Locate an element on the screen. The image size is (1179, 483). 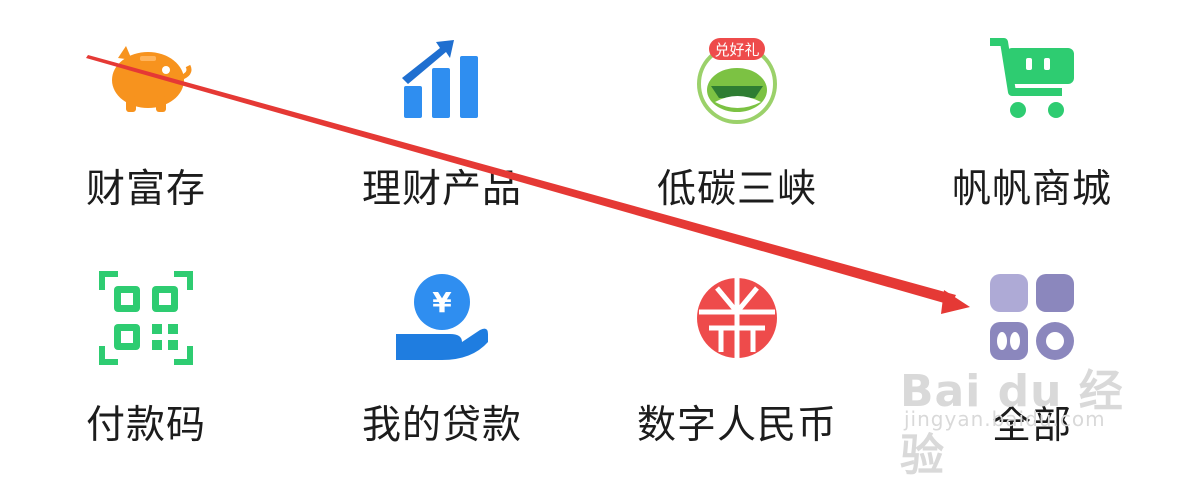
yuan-hand-icon: ¥ is located at coordinates (442, 317).